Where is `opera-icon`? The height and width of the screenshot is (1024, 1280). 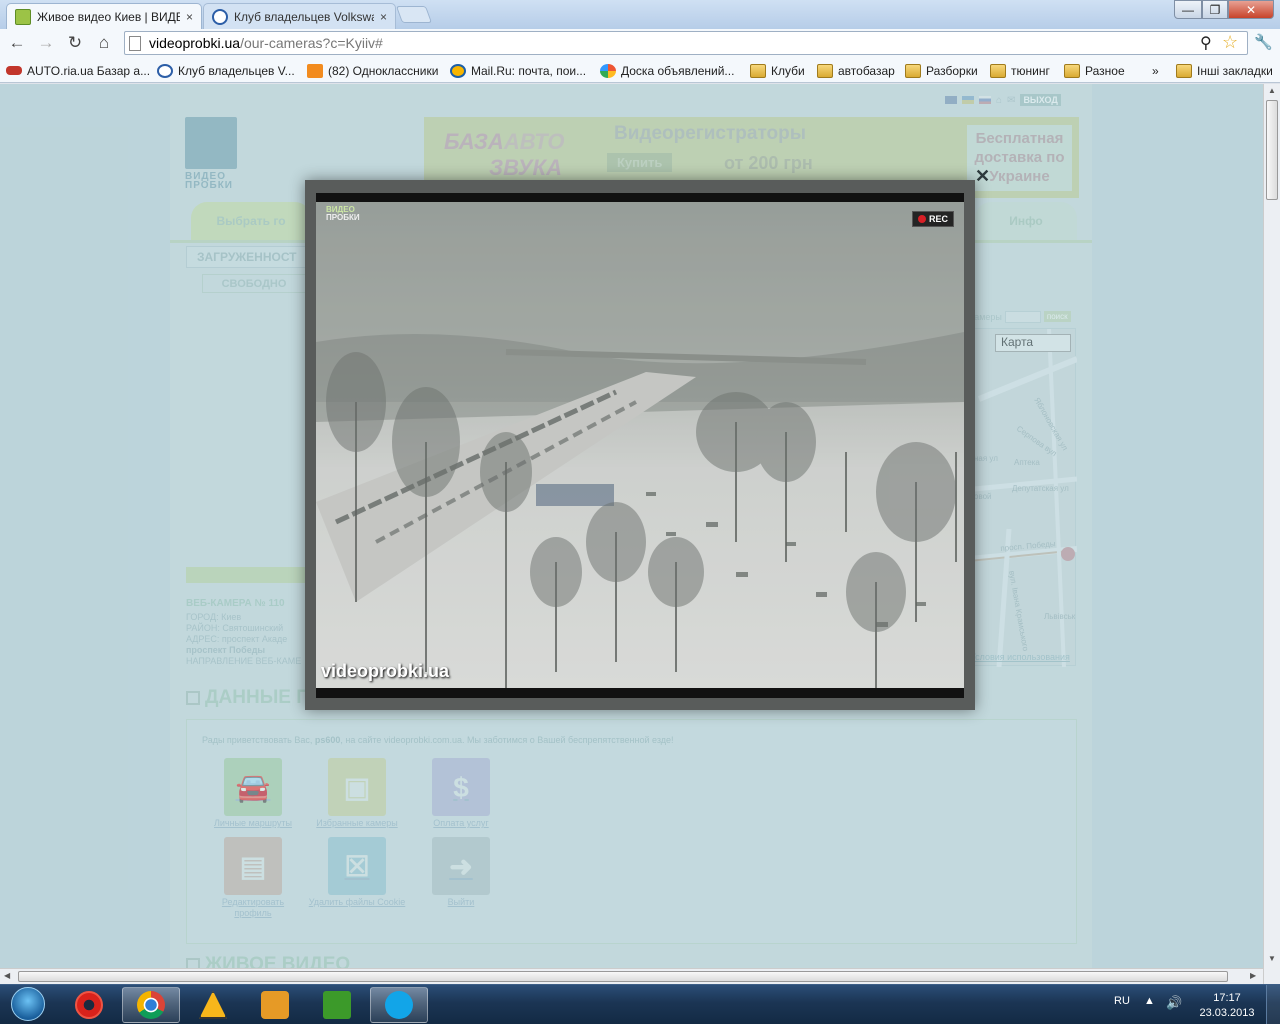
opera-icon is located at coordinates (89, 1005).